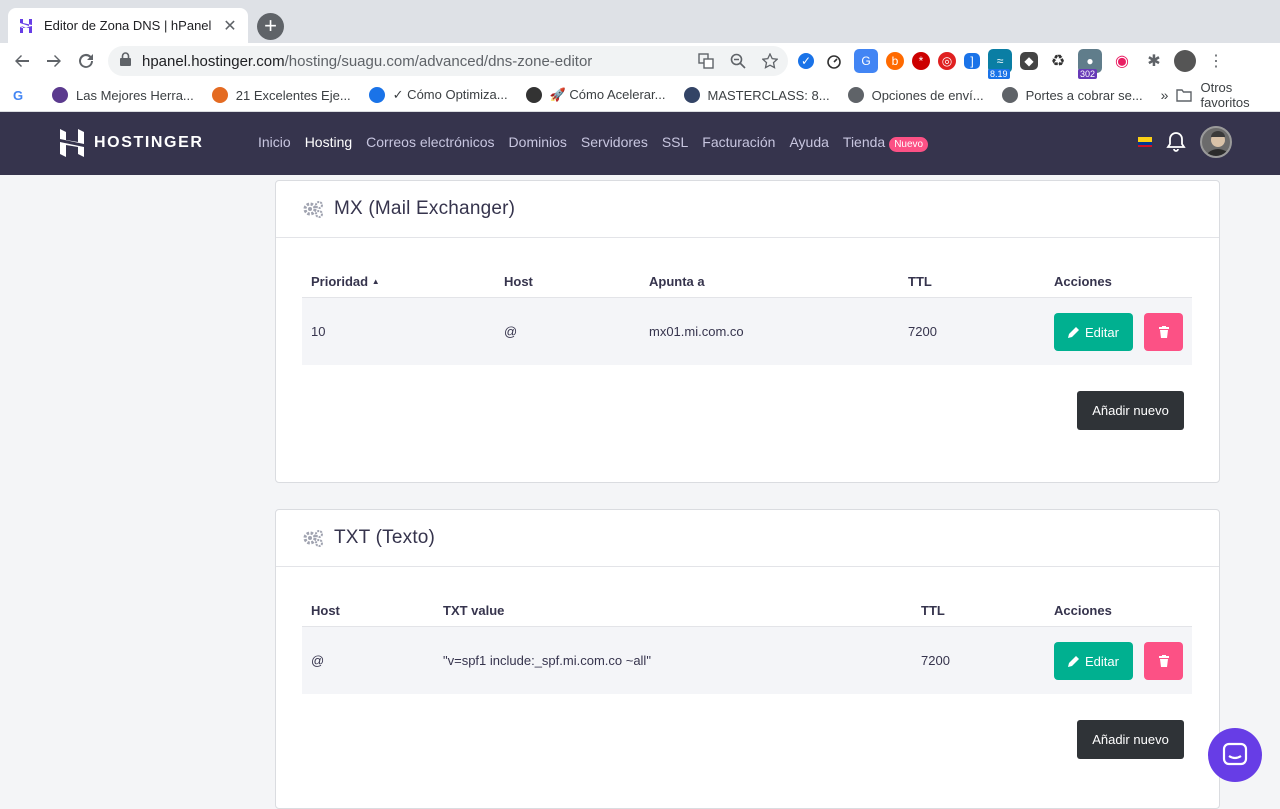 The height and width of the screenshot is (809, 1280). What do you see at coordinates (1083, 610) in the screenshot?
I see `column-actions-header: Acciones` at bounding box center [1083, 610].